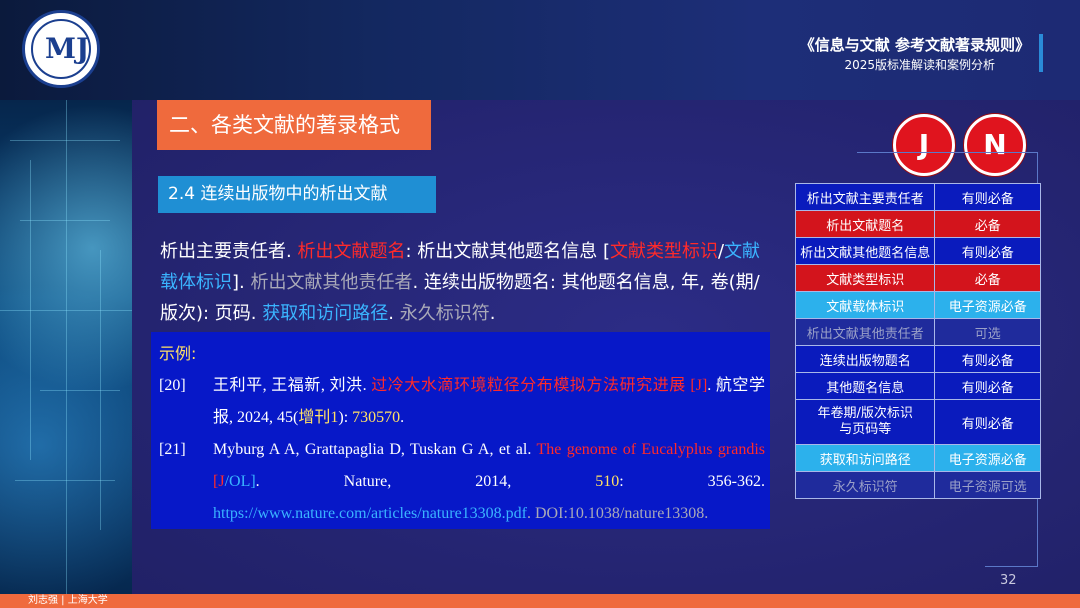 The width and height of the screenshot is (1080, 608). I want to click on table-cell-field: 析出文献题名, so click(865, 224).